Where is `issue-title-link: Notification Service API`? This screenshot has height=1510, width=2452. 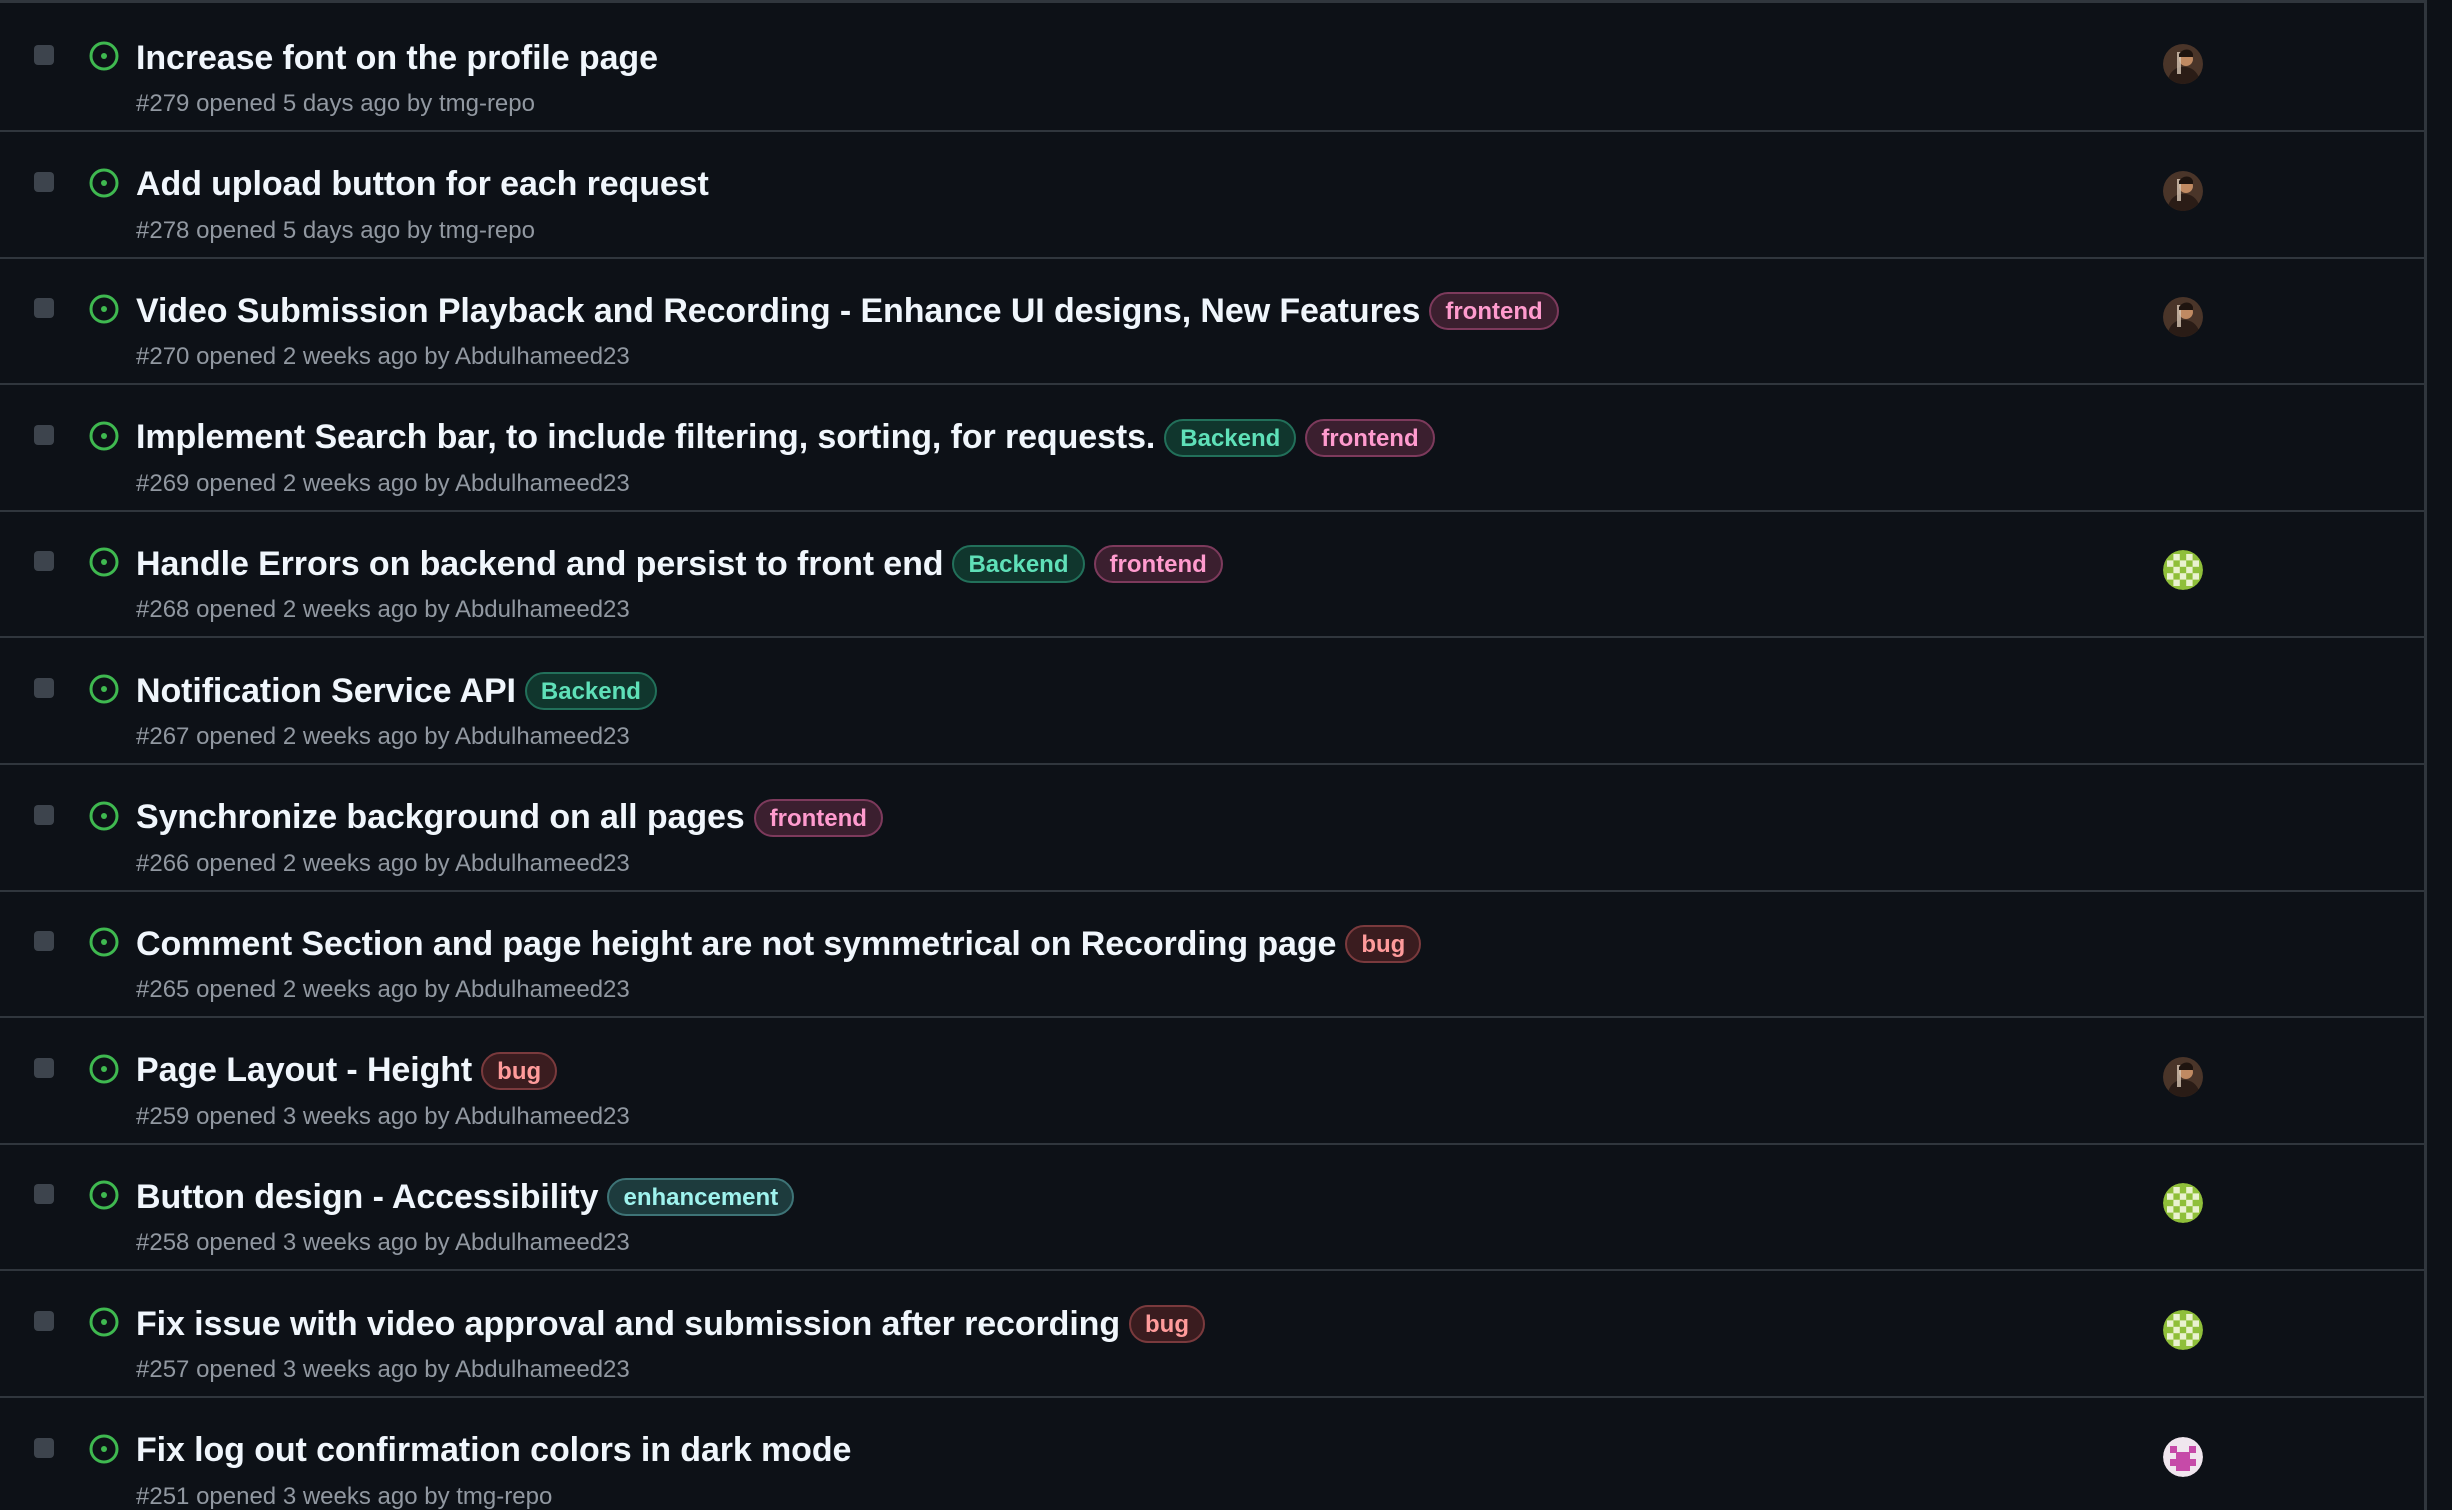
issue-title-link: Notification Service API is located at coordinates (326, 691).